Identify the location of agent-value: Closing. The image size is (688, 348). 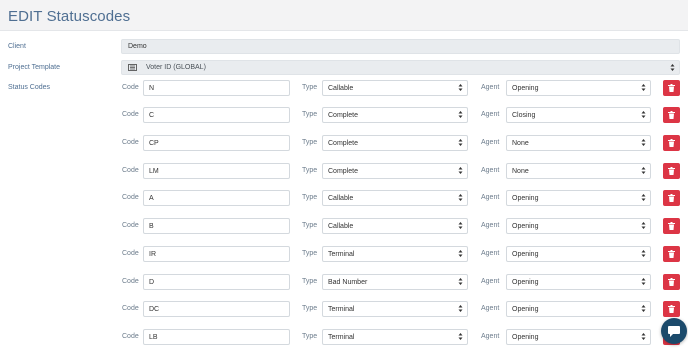
(524, 115).